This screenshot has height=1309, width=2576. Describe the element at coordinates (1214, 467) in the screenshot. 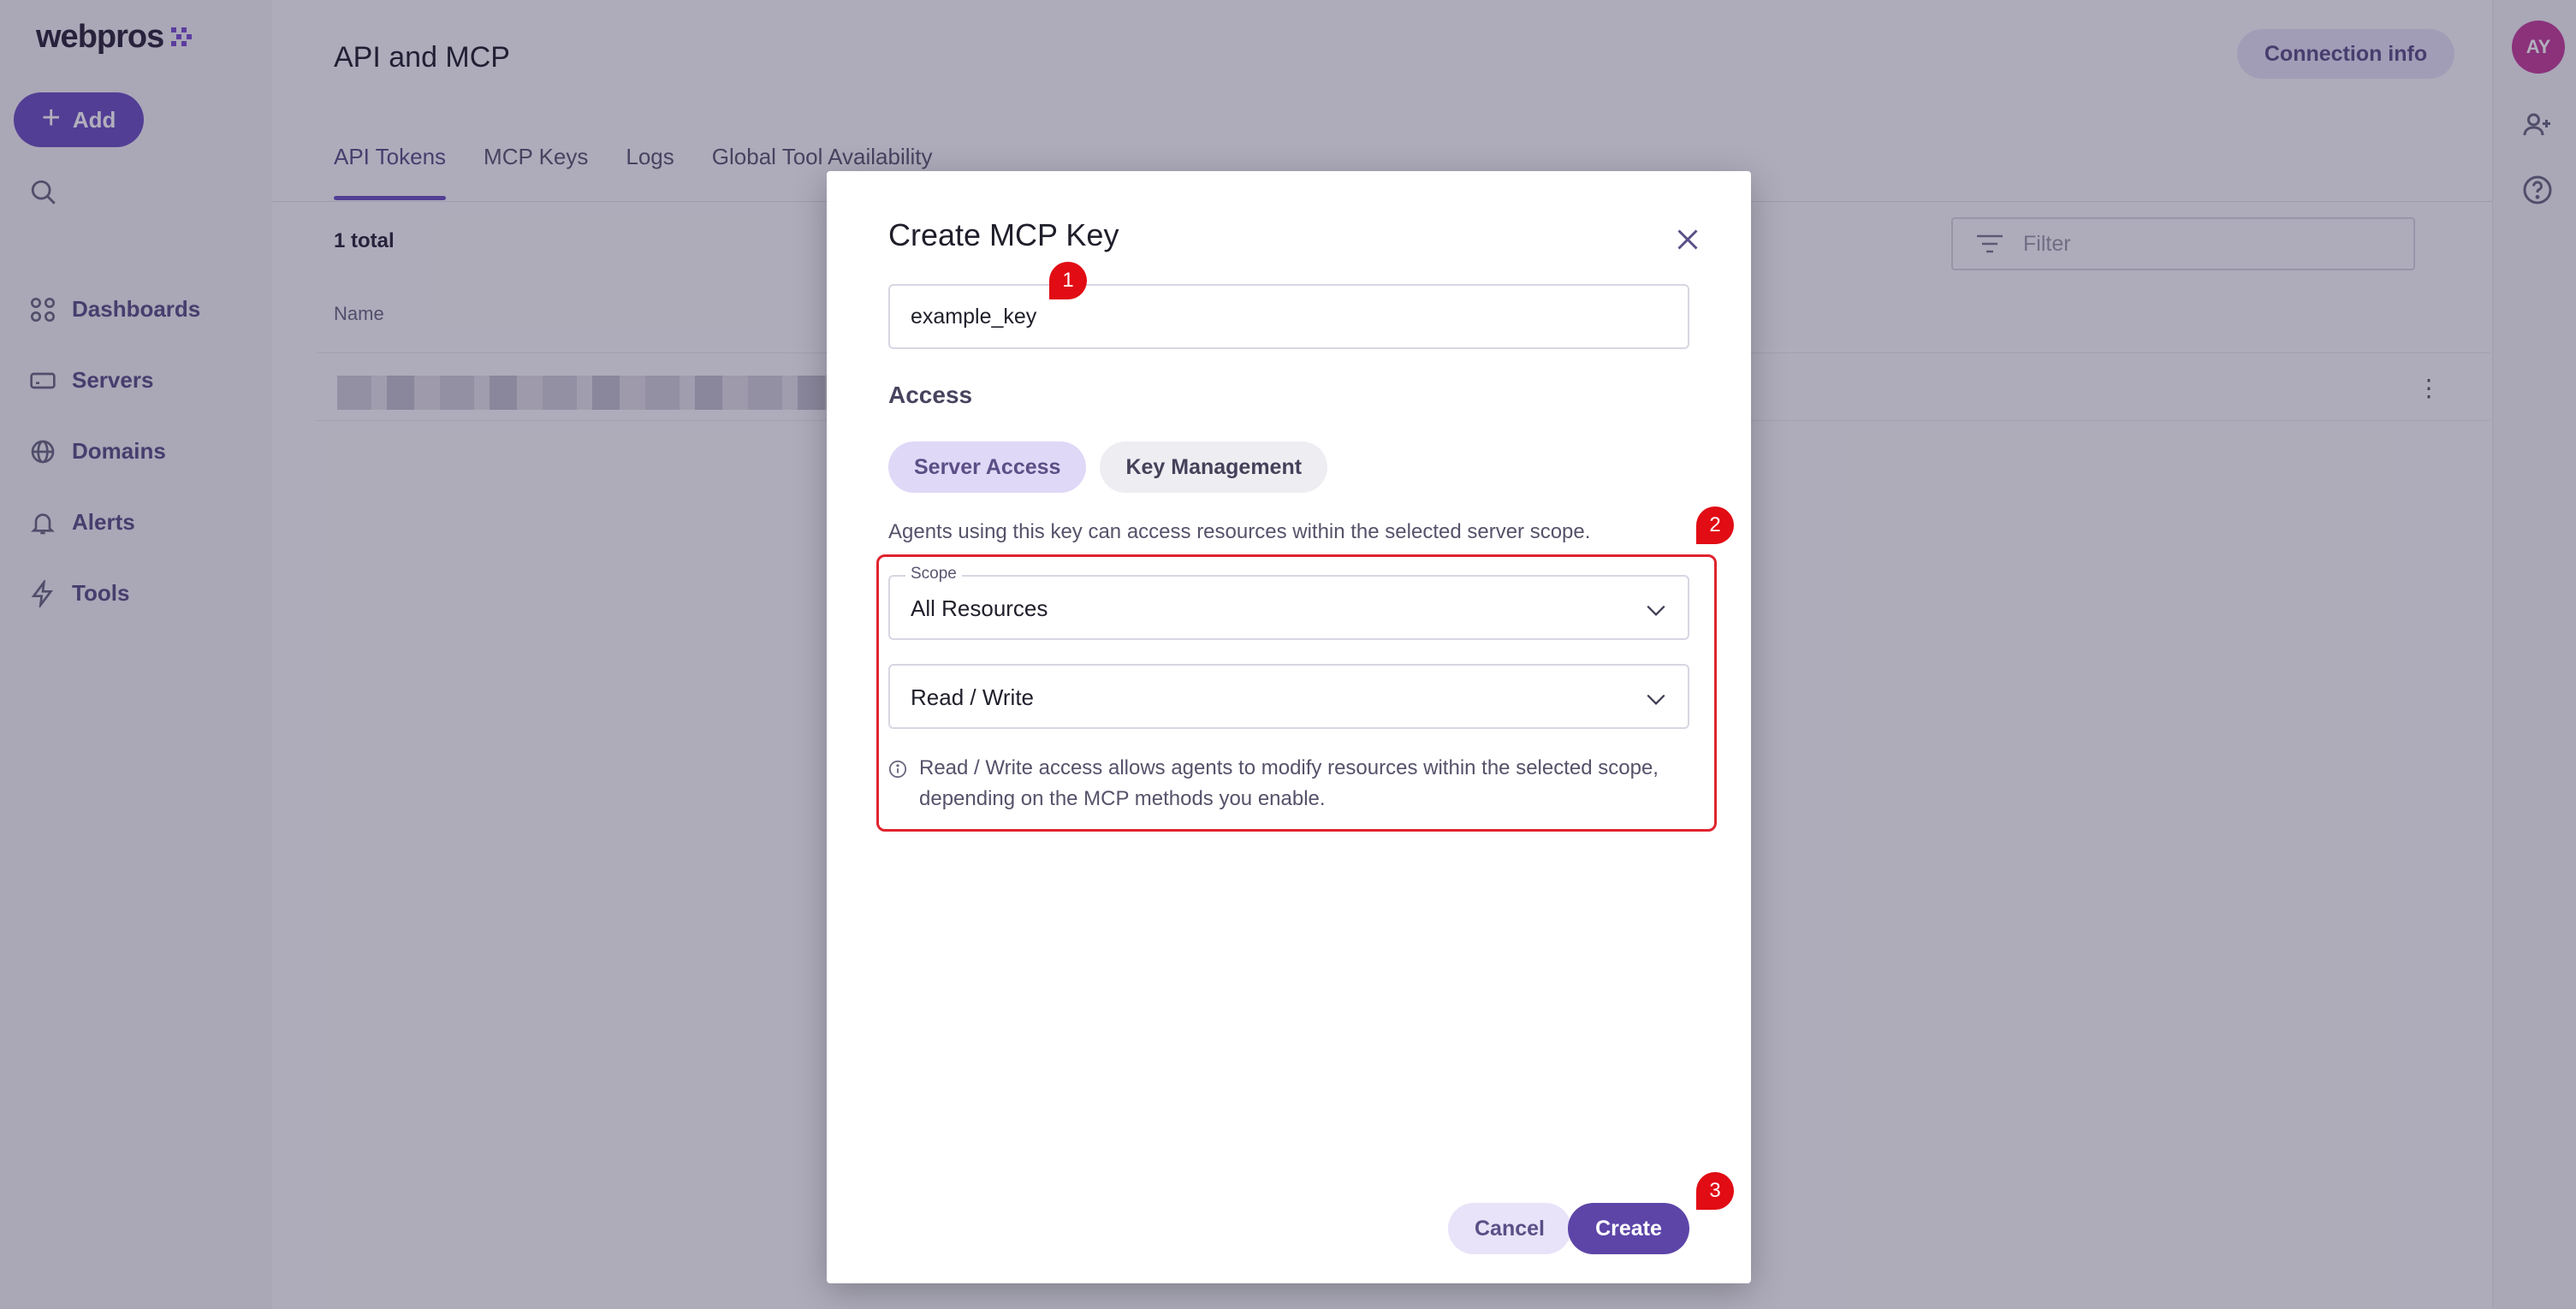

I see `key-management-button: Key Management` at that location.